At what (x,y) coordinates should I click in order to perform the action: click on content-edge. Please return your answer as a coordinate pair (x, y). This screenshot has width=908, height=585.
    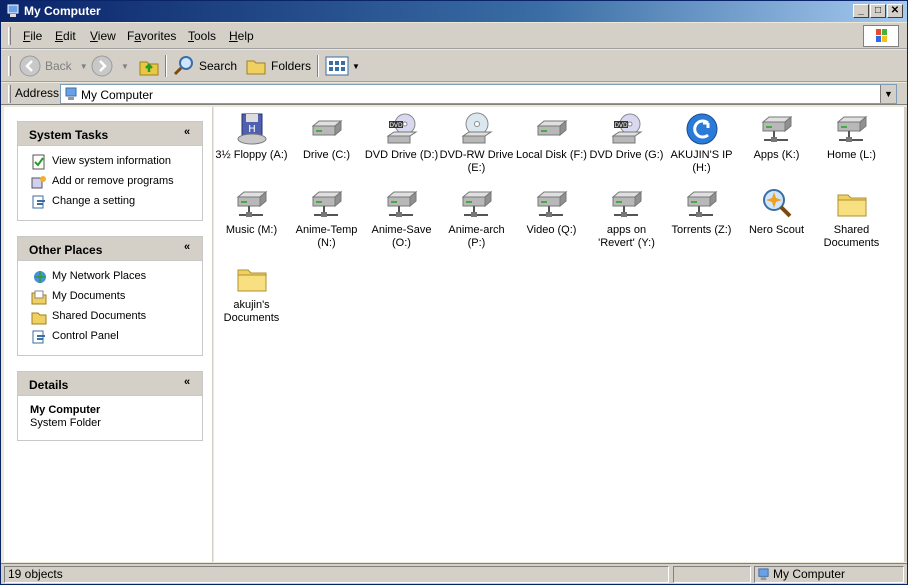
    Looking at the image, I should click on (905, 334).